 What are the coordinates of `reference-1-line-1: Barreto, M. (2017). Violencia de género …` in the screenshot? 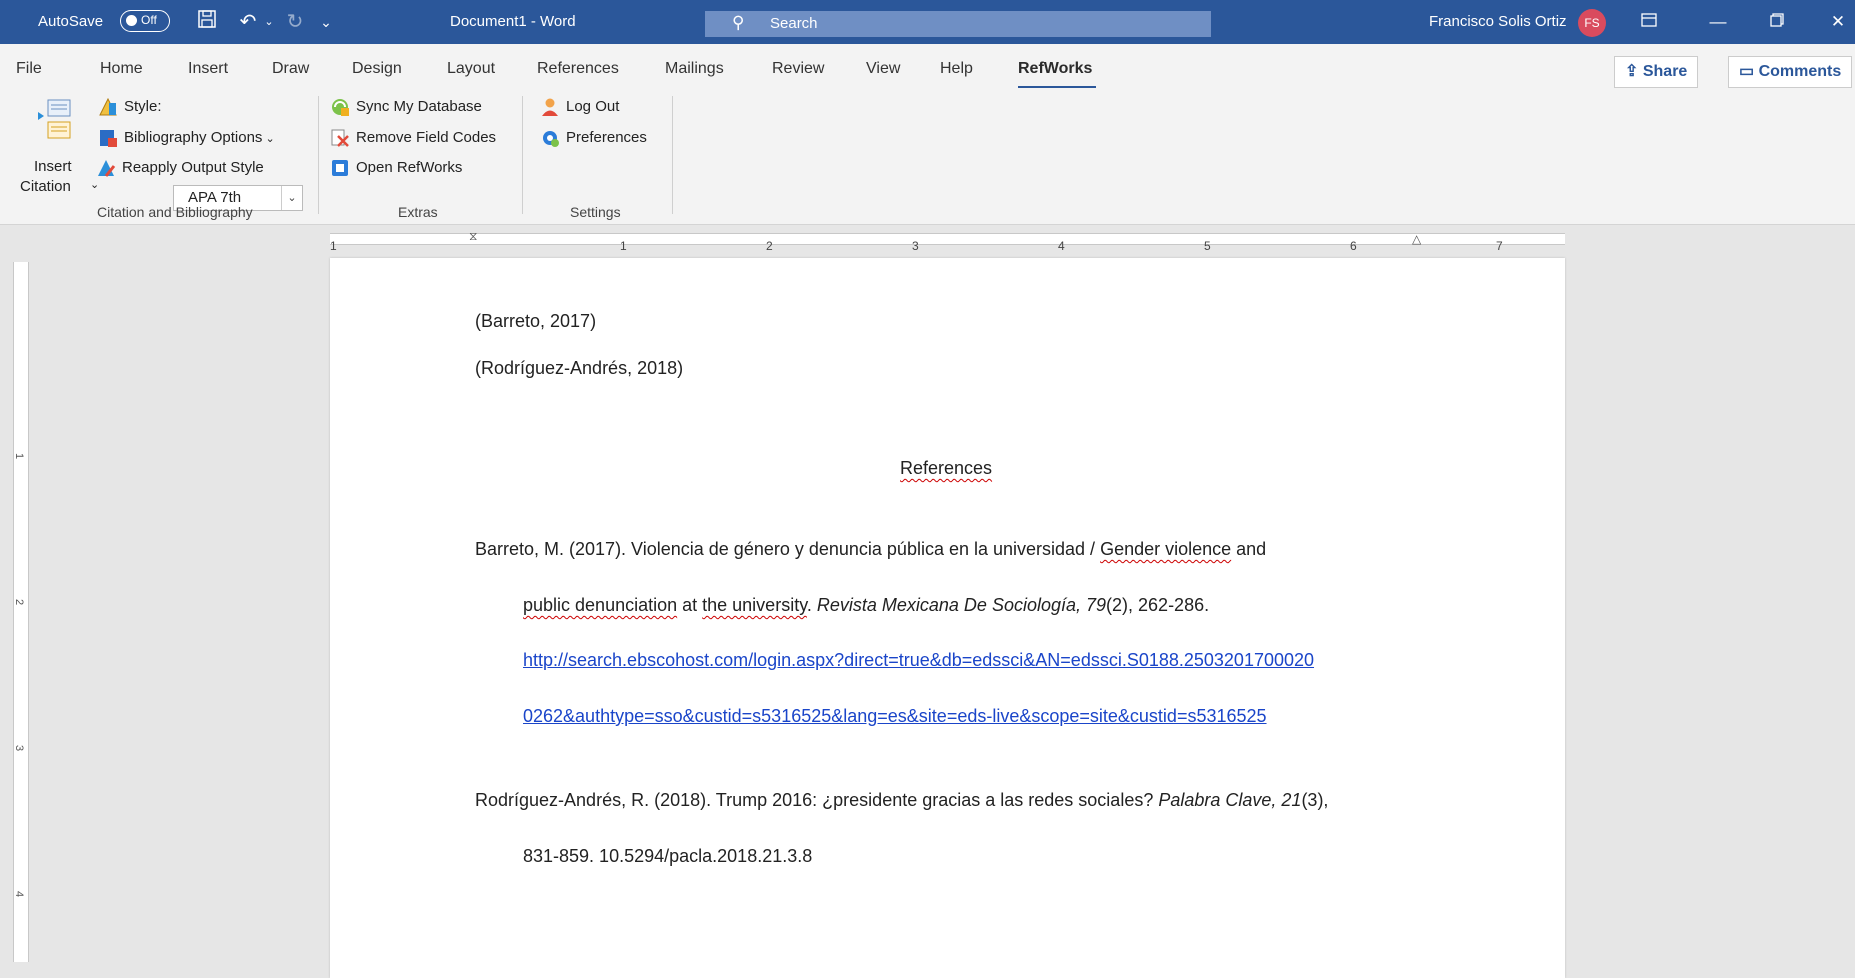 It's located at (870, 549).